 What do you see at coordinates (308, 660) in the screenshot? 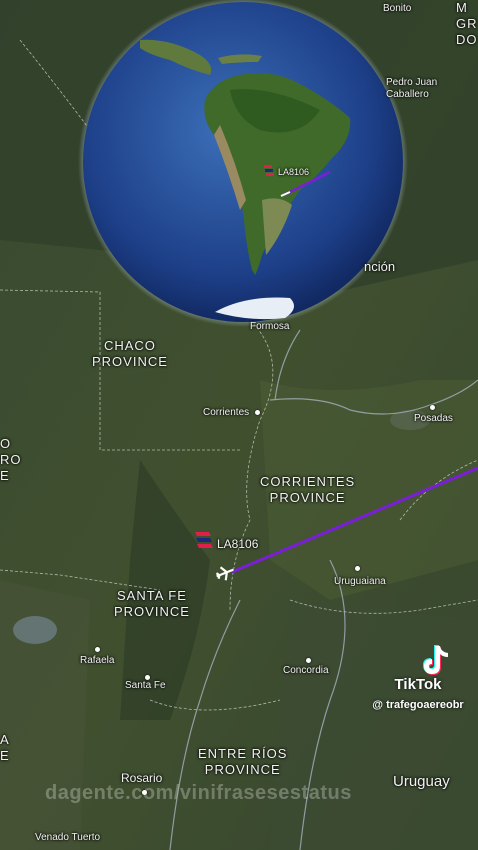
I see `city-concordia-dot` at bounding box center [308, 660].